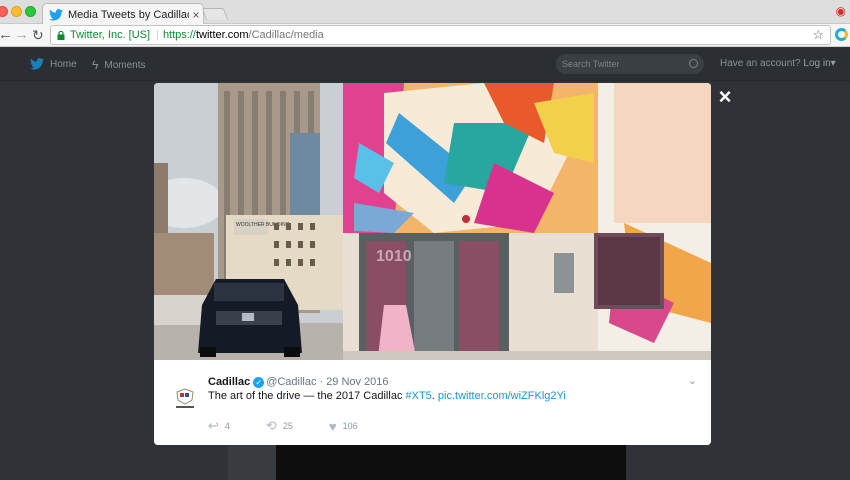  What do you see at coordinates (196, 15) in the screenshot?
I see `tab-close-icon: ×` at bounding box center [196, 15].